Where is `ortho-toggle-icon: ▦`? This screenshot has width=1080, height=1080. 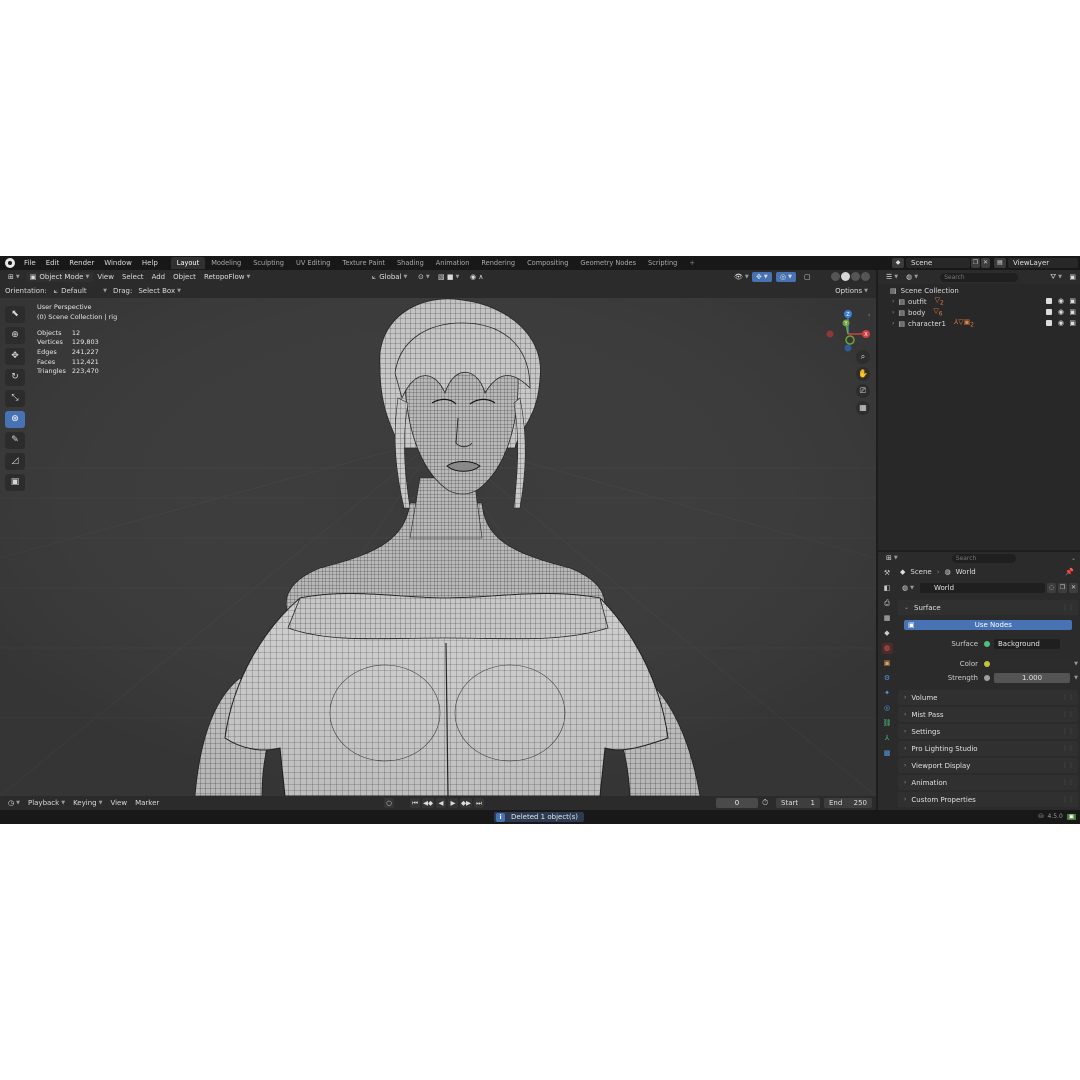
ortho-toggle-icon: ▦ is located at coordinates (863, 408).